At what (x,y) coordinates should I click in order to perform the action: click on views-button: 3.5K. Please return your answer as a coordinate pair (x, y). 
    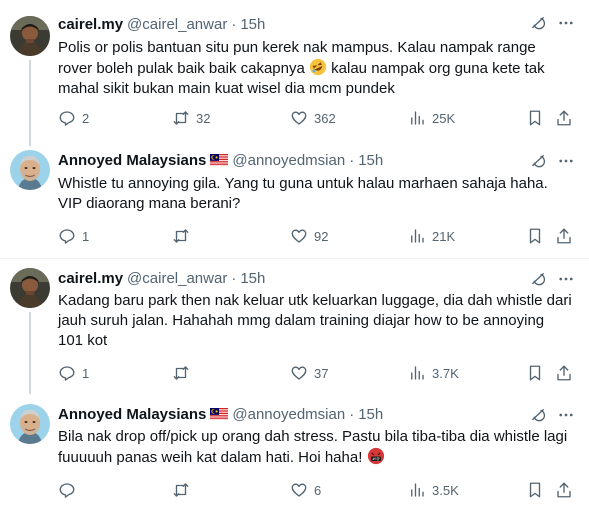
    Looking at the image, I should click on (433, 490).